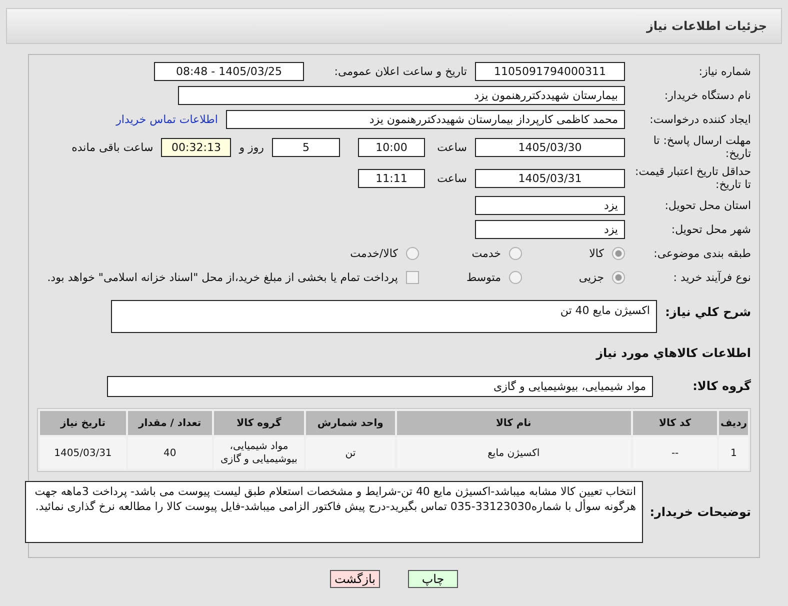  Describe the element at coordinates (113, 147) in the screenshot. I see `field-label: ساعت باقی مانده` at that location.